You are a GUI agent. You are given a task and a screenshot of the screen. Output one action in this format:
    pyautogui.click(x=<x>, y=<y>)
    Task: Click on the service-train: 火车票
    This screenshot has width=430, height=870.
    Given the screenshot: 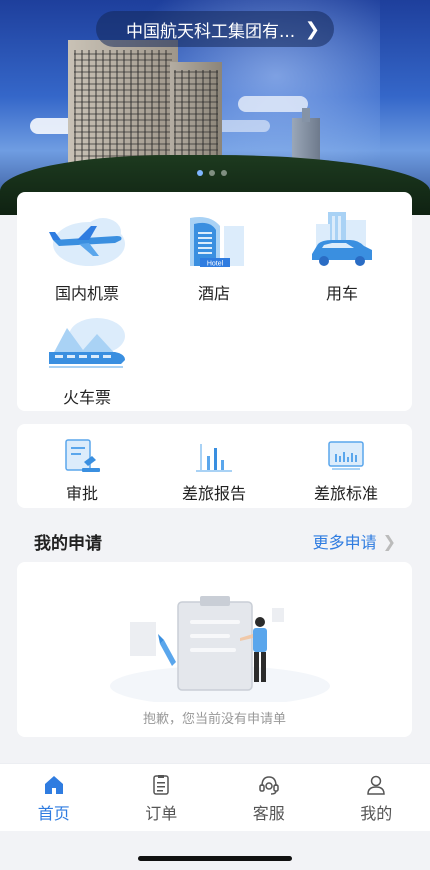 What is the action you would take?
    pyautogui.click(x=87, y=361)
    